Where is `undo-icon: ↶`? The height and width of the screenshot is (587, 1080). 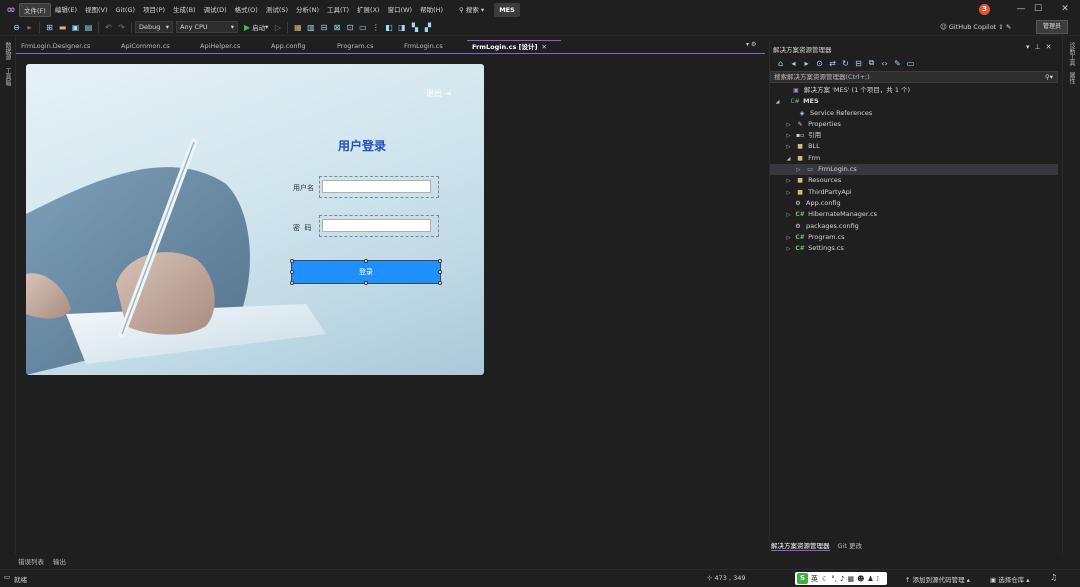 undo-icon: ↶ is located at coordinates (108, 27).